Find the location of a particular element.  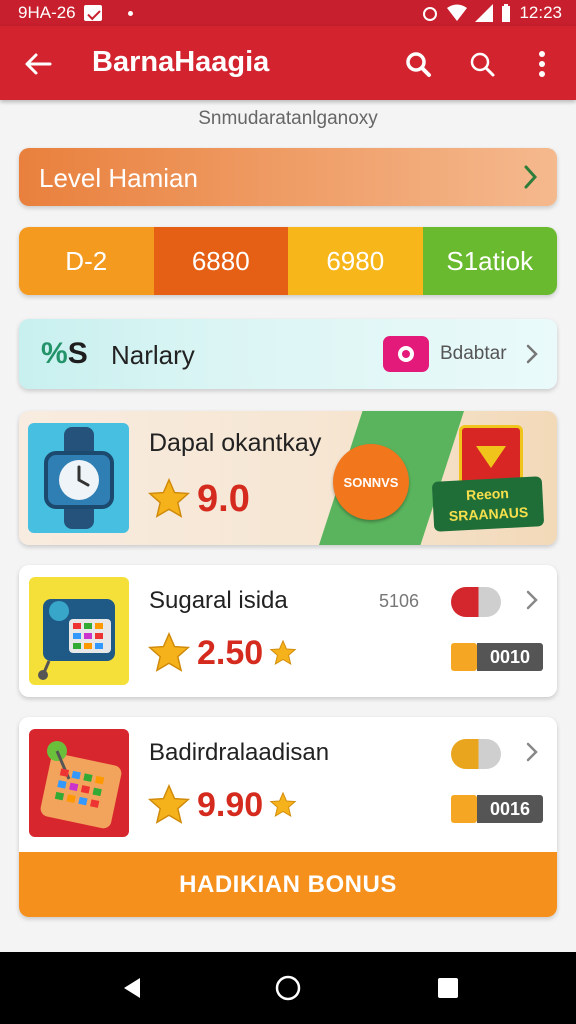

notification-dot-icon is located at coordinates (130, 13).